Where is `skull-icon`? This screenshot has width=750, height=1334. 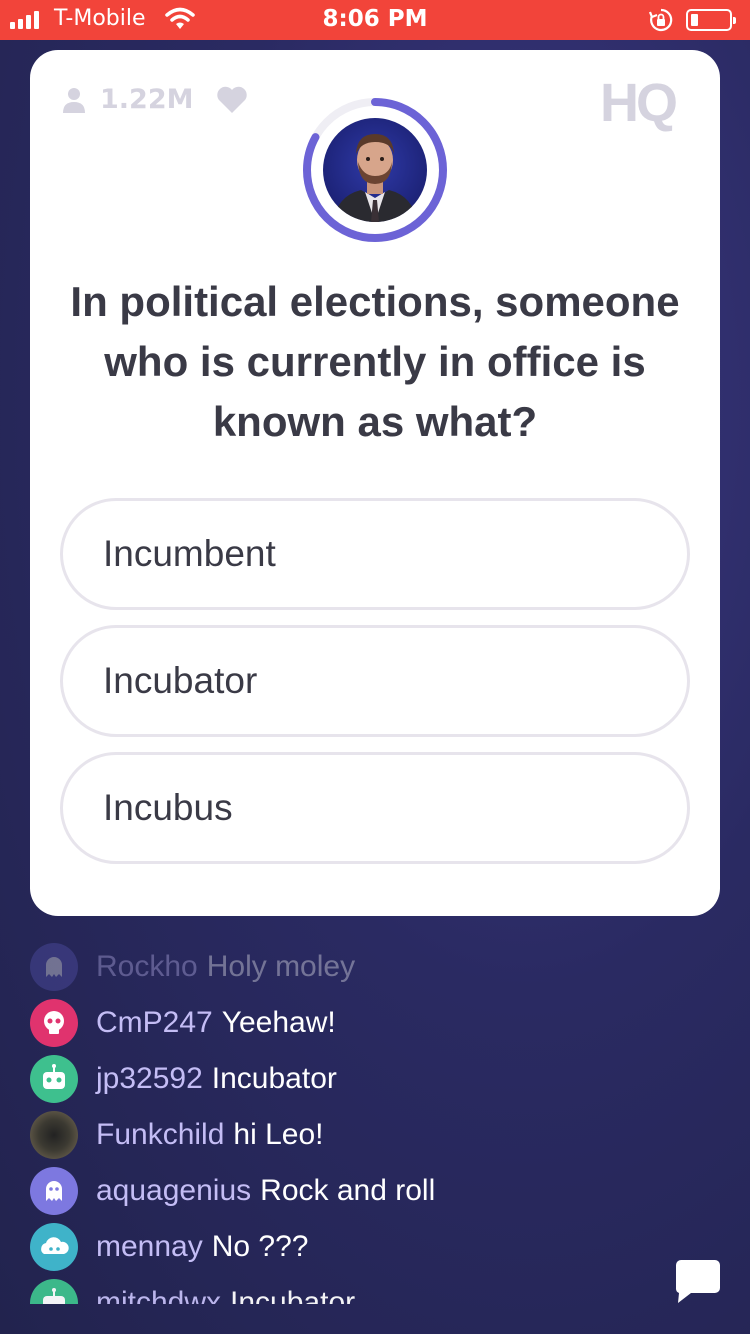
skull-icon is located at coordinates (54, 1023).